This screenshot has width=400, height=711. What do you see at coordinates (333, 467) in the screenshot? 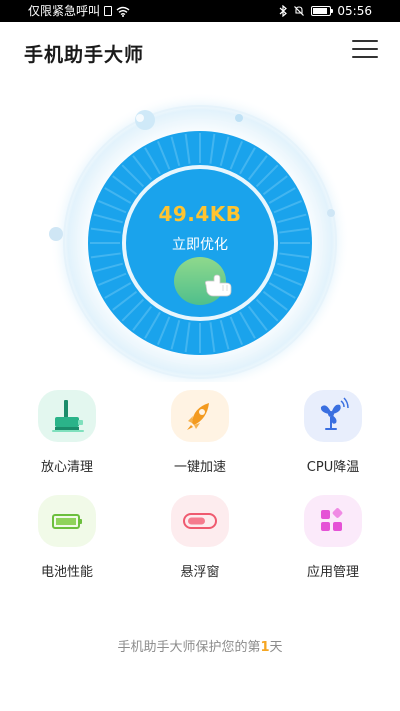
I see `feature-cpu-cool-label: CPU降温` at bounding box center [333, 467].